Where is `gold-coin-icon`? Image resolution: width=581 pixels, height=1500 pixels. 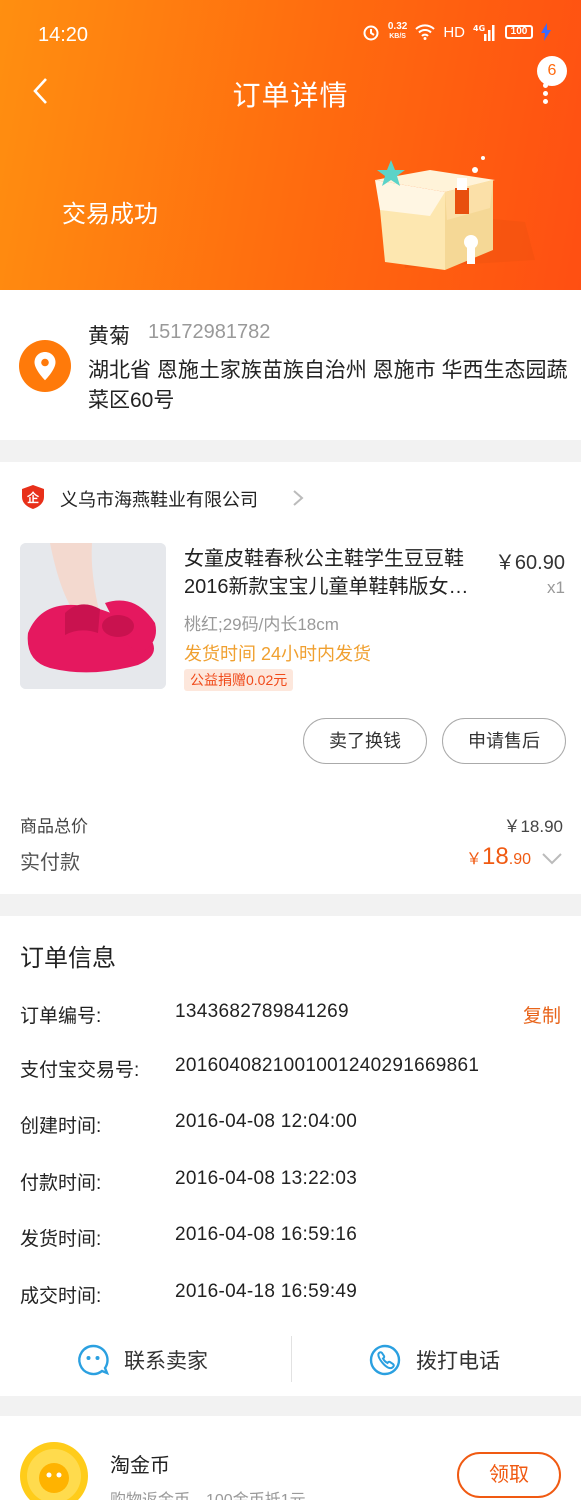
gold-coin-icon is located at coordinates (54, 1471).